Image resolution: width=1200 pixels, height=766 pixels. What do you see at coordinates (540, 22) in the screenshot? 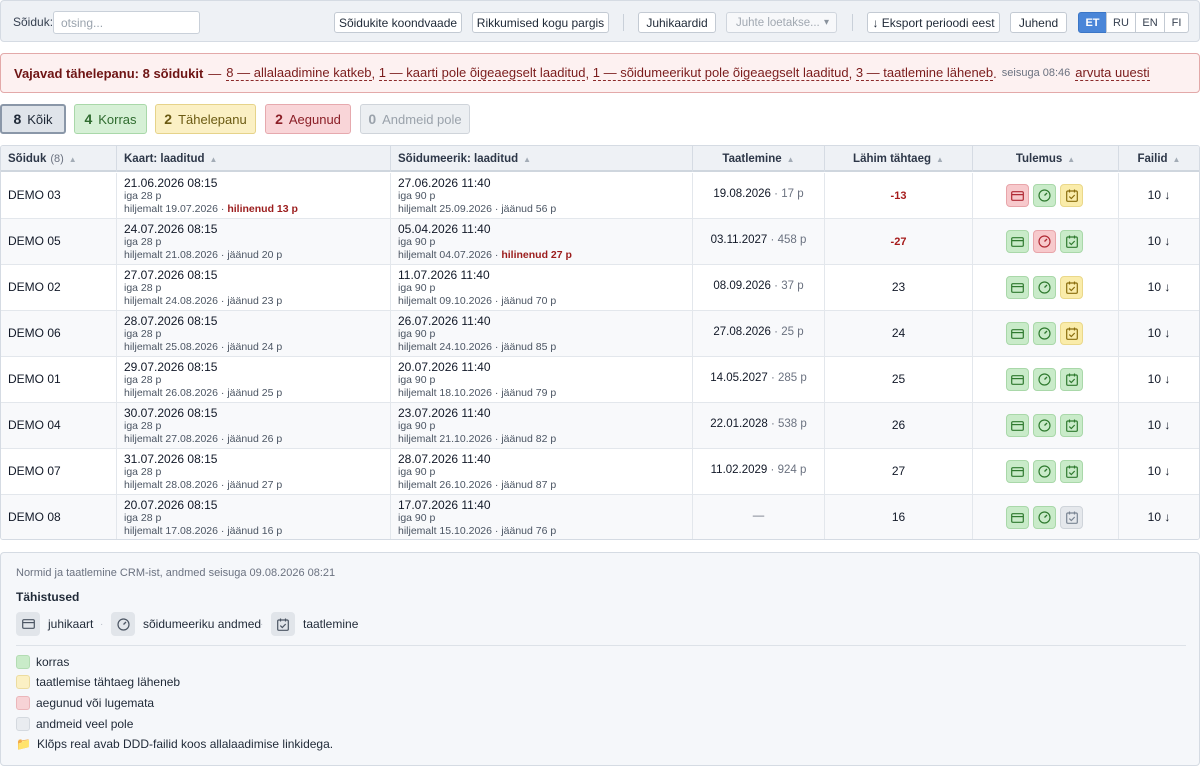
I see `fleet-violations-button: Rikkumised kogu pargis` at bounding box center [540, 22].